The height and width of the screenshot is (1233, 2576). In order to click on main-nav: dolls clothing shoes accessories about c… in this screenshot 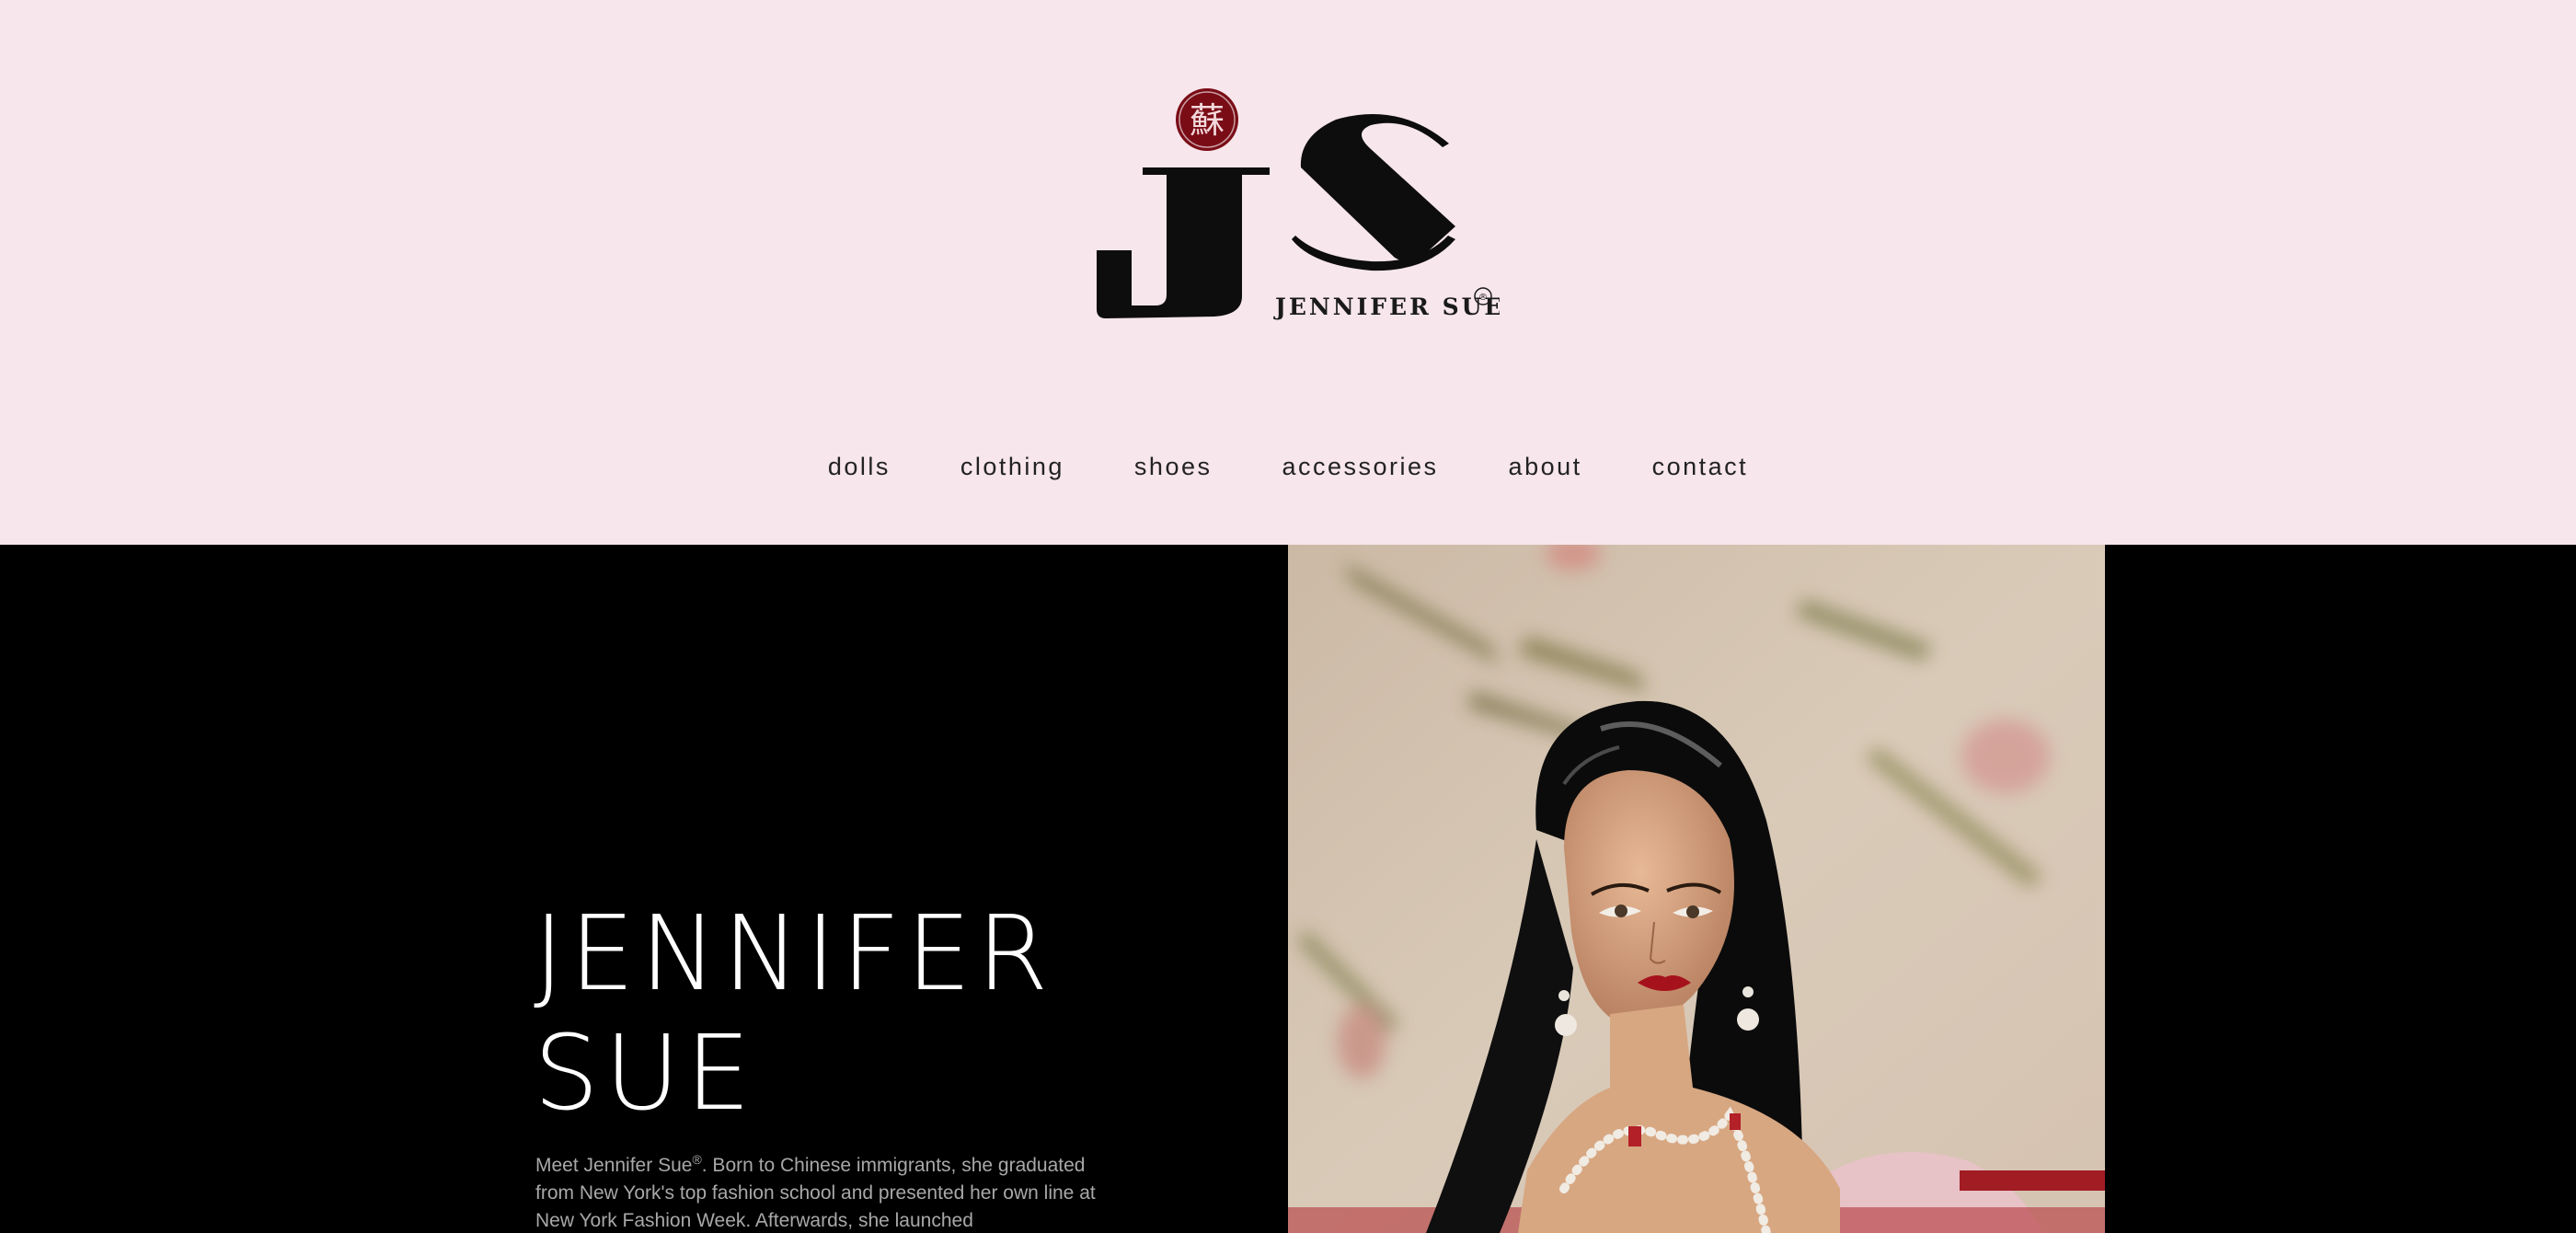, I will do `click(1288, 467)`.